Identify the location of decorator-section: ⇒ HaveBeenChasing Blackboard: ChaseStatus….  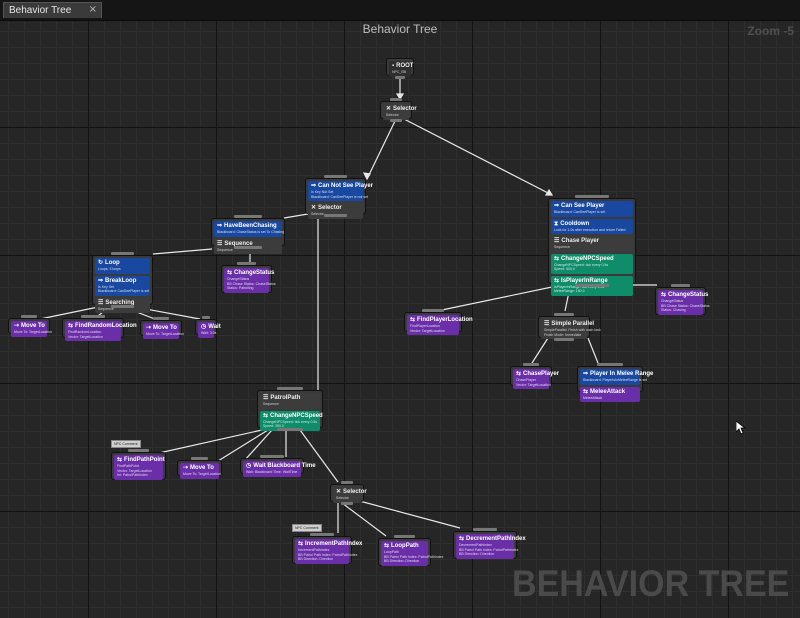
(249, 229).